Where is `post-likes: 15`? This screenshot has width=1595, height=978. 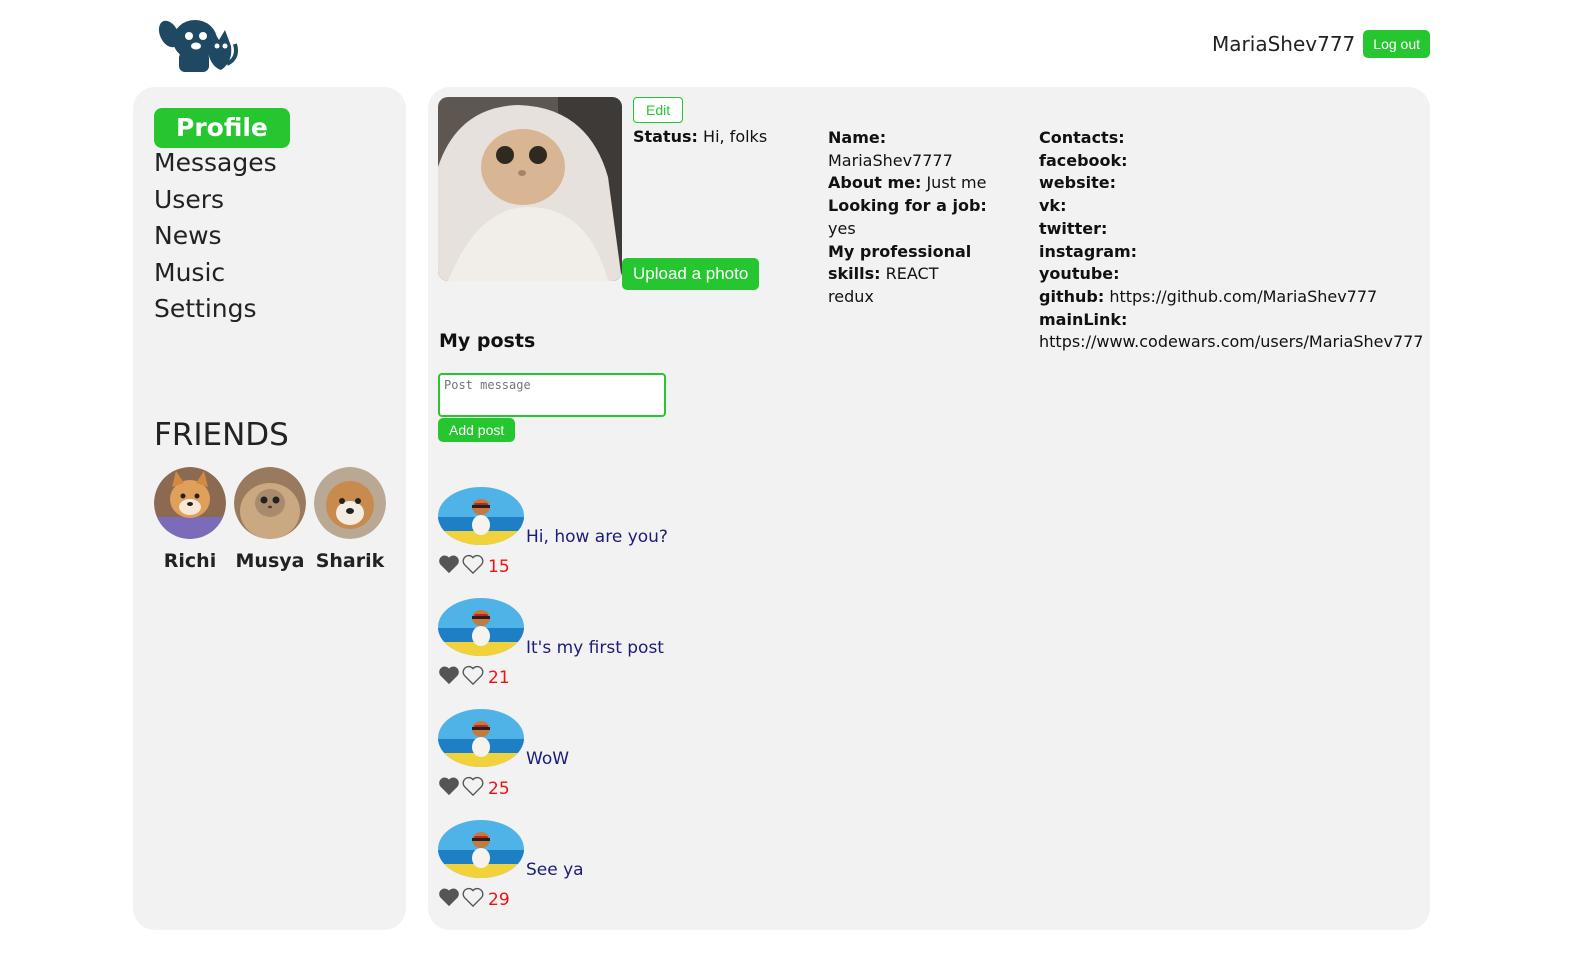 post-likes: 15 is located at coordinates (474, 564).